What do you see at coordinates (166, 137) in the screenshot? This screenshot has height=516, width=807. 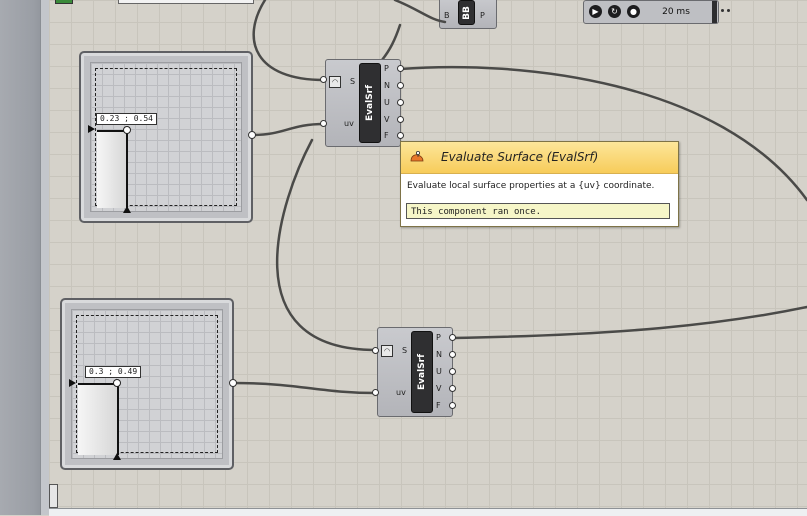 I see `md-slider-1: 0.23 ; 0.54` at bounding box center [166, 137].